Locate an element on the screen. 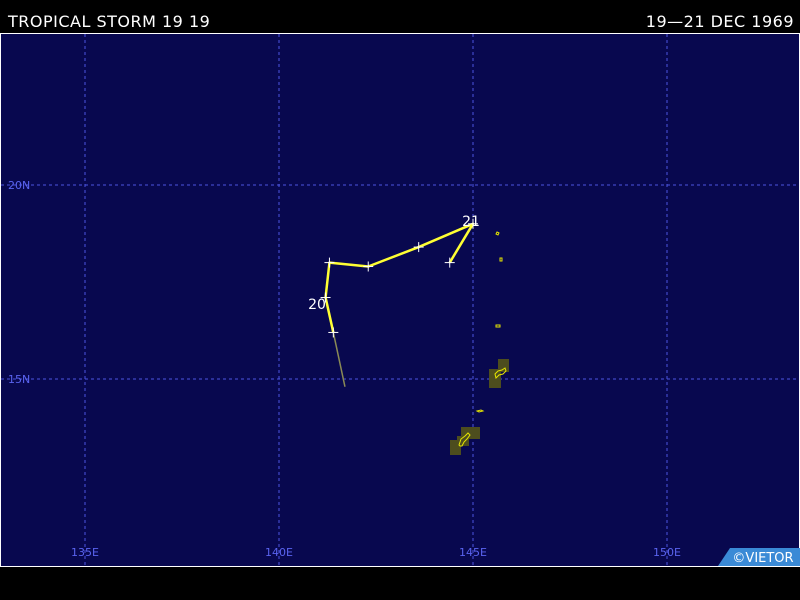  longitude-label: 145E is located at coordinates (473, 552).